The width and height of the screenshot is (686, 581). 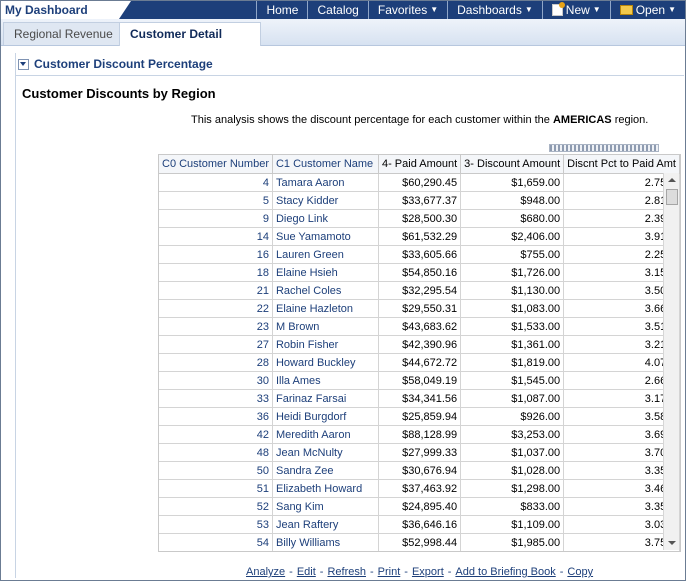 What do you see at coordinates (325, 200) in the screenshot?
I see `customer-name-cell: Stacy Kidder` at bounding box center [325, 200].